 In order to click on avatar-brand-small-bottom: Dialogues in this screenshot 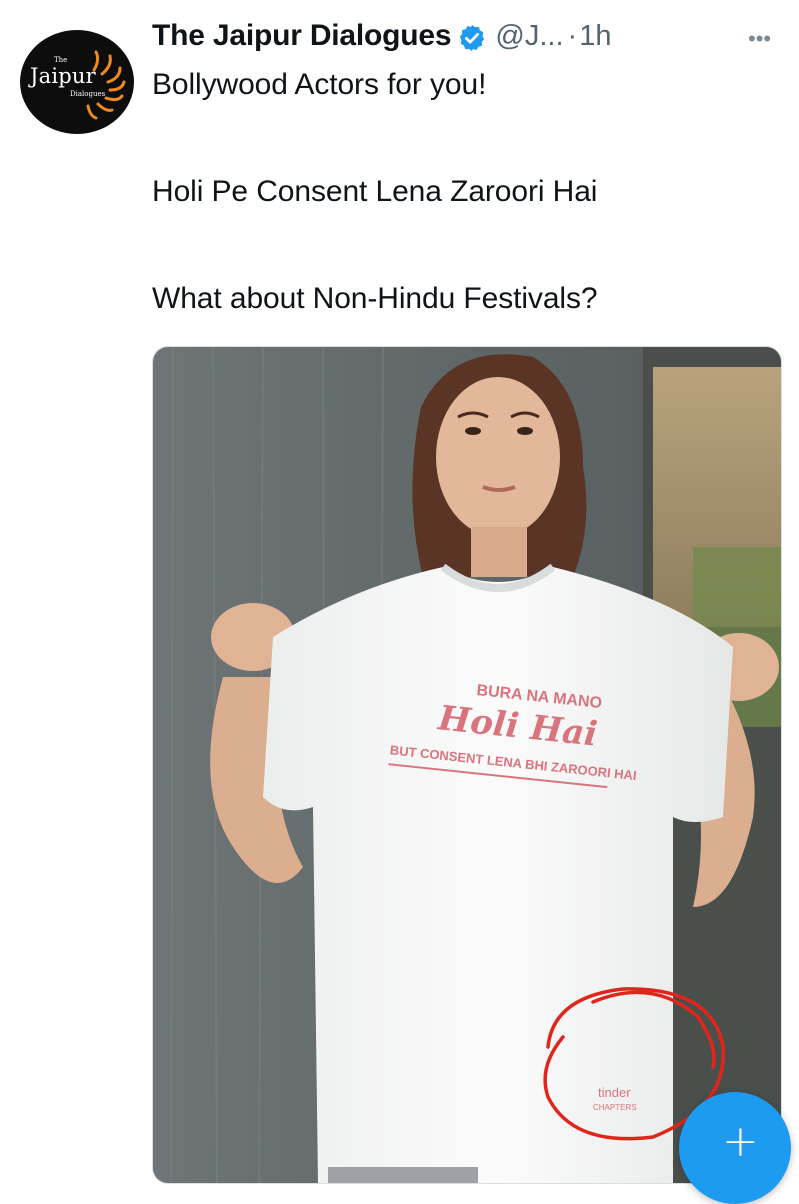, I will do `click(88, 94)`.